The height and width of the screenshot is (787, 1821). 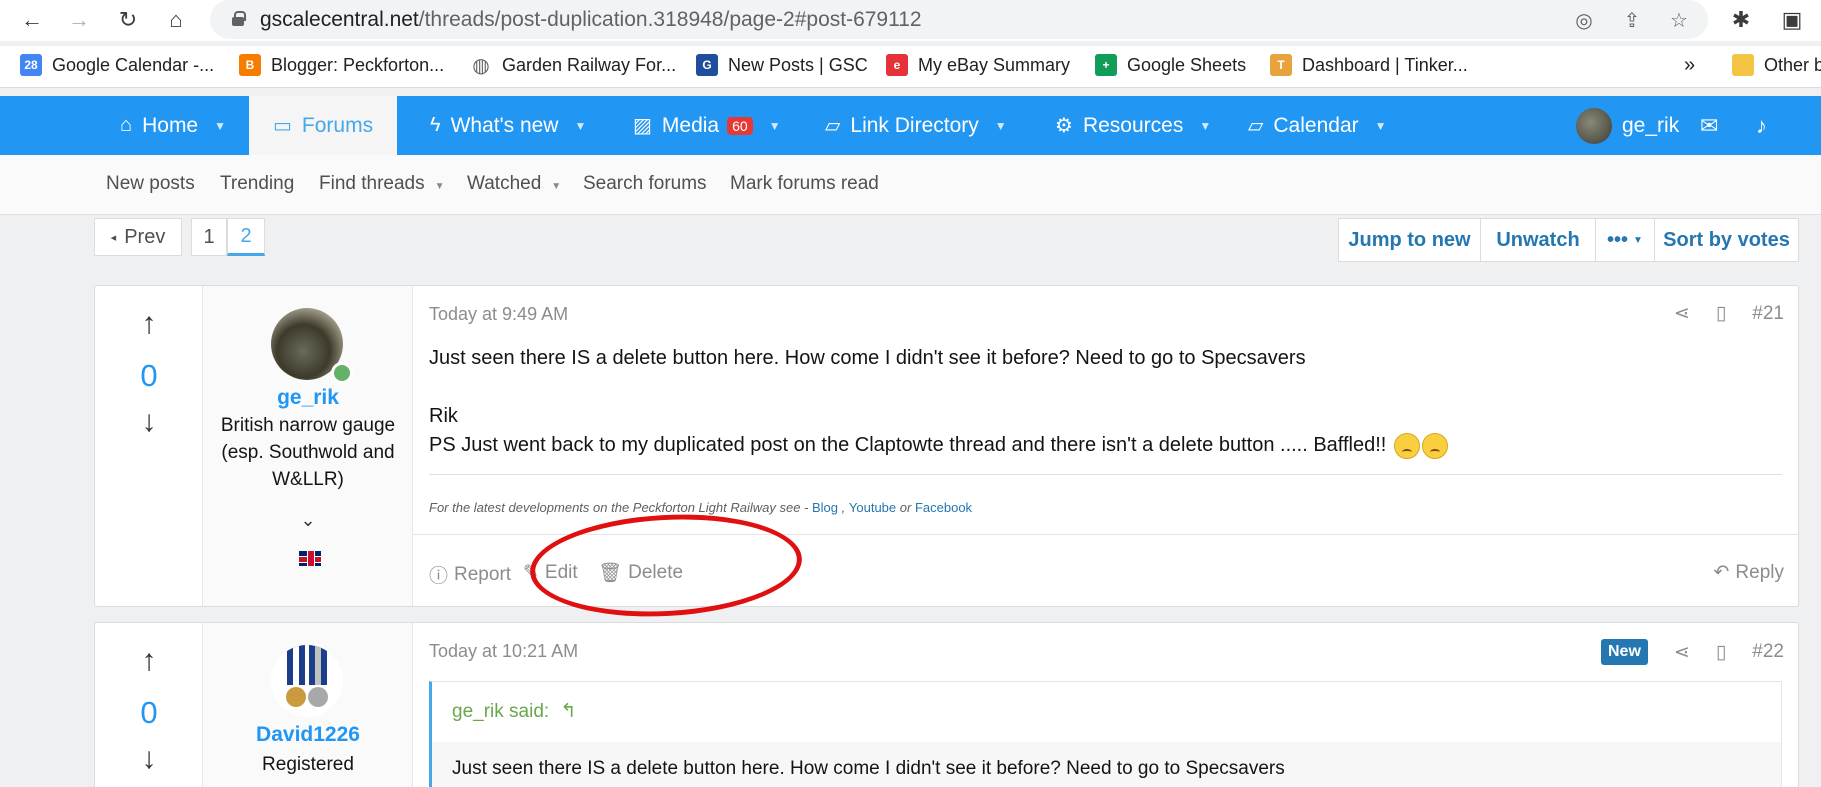 I want to click on nav-tab-label: Link Directory, so click(x=914, y=125).